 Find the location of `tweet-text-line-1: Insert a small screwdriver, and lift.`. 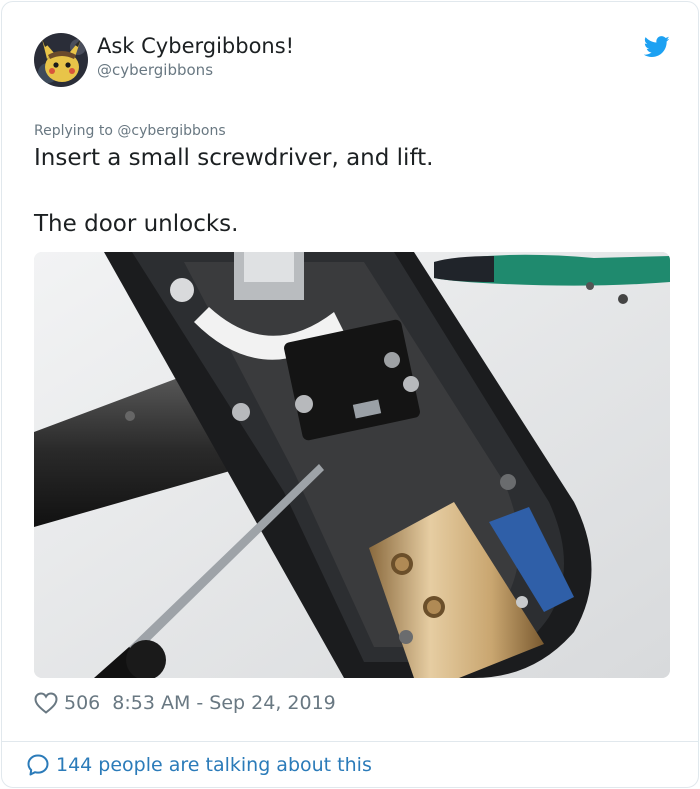

tweet-text-line-1: Insert a small screwdriver, and lift. is located at coordinates (234, 158).